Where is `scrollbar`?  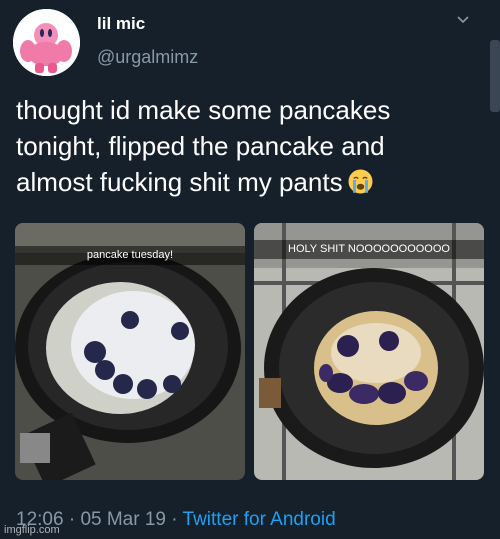 scrollbar is located at coordinates (495, 76).